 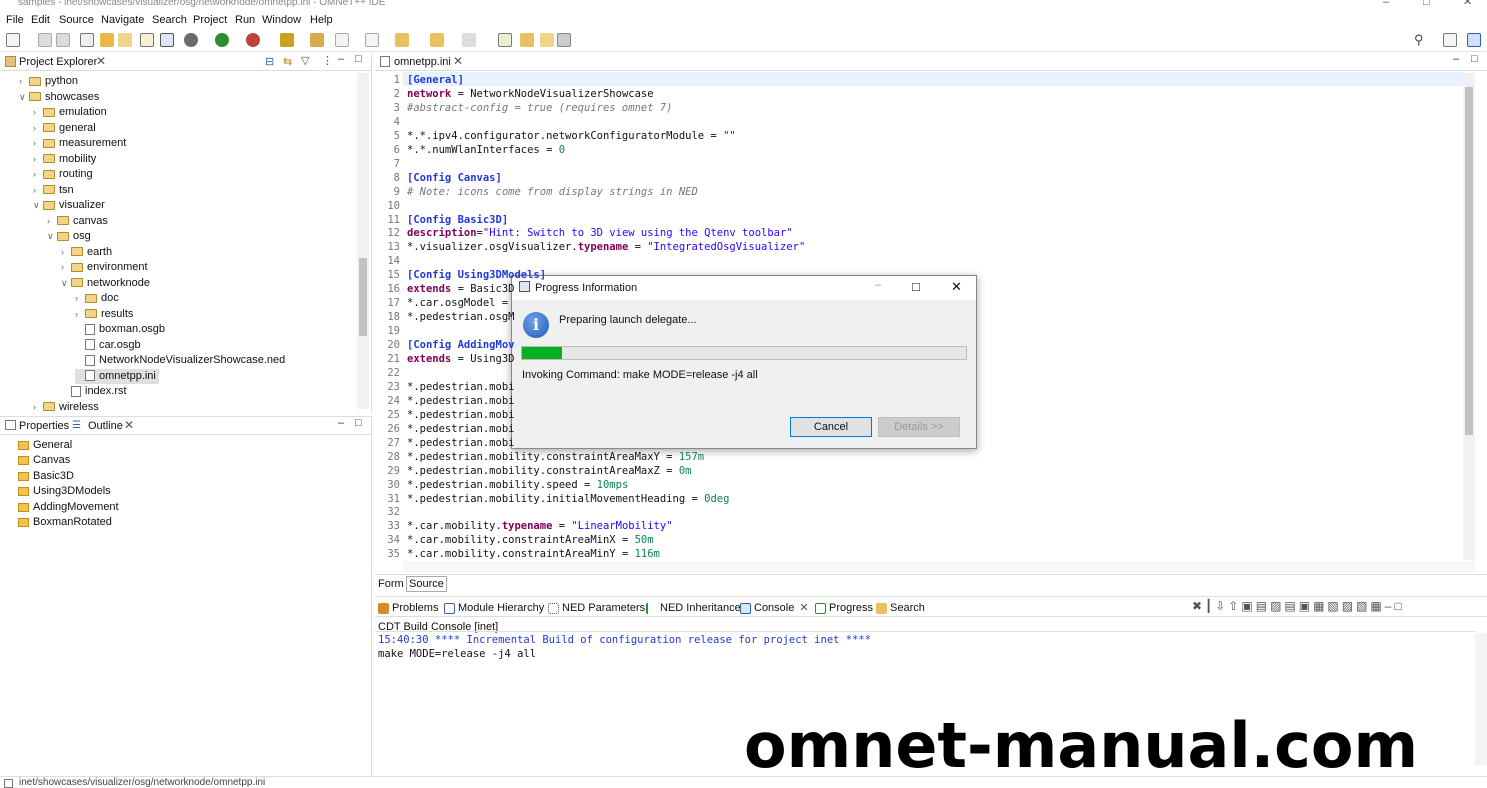 I want to click on tab-progress: Progress, so click(x=844, y=608).